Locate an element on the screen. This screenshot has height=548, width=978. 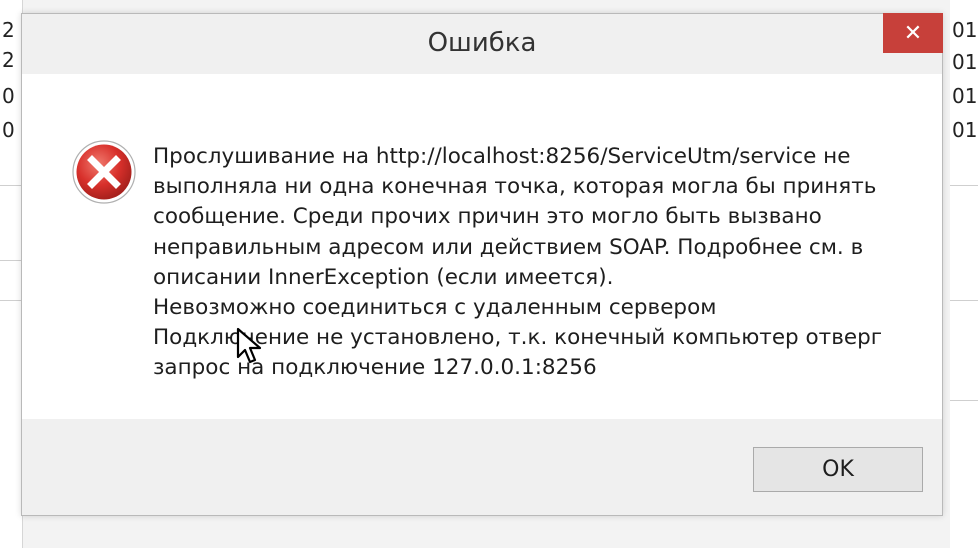
close-icon: ✕ is located at coordinates (913, 33).